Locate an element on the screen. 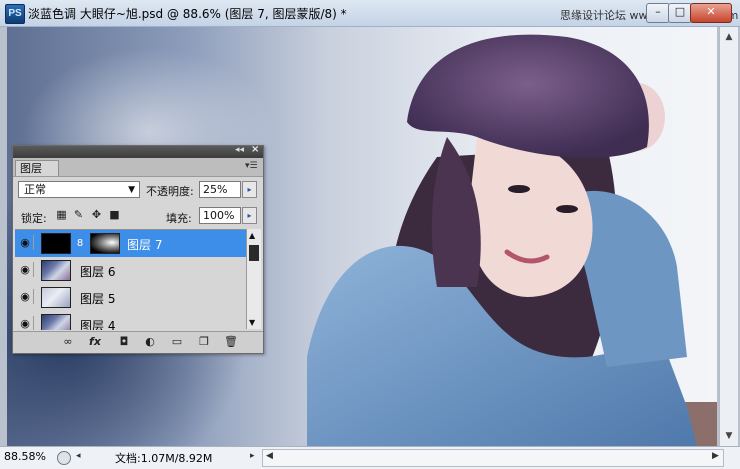 The height and width of the screenshot is (469, 740). lock-image-brush-icon: ✎ is located at coordinates (78, 214).